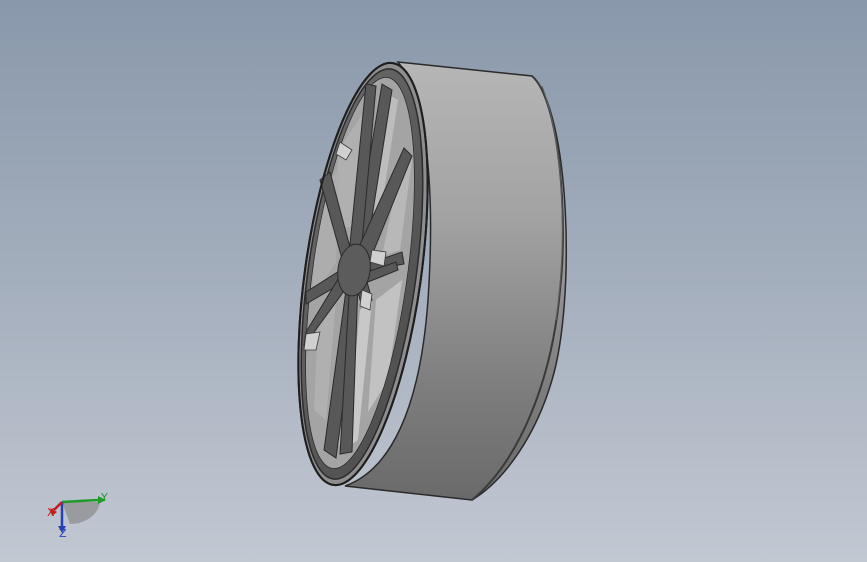 This screenshot has width=867, height=562. I want to click on triad-y-axis, so click(80, 501).